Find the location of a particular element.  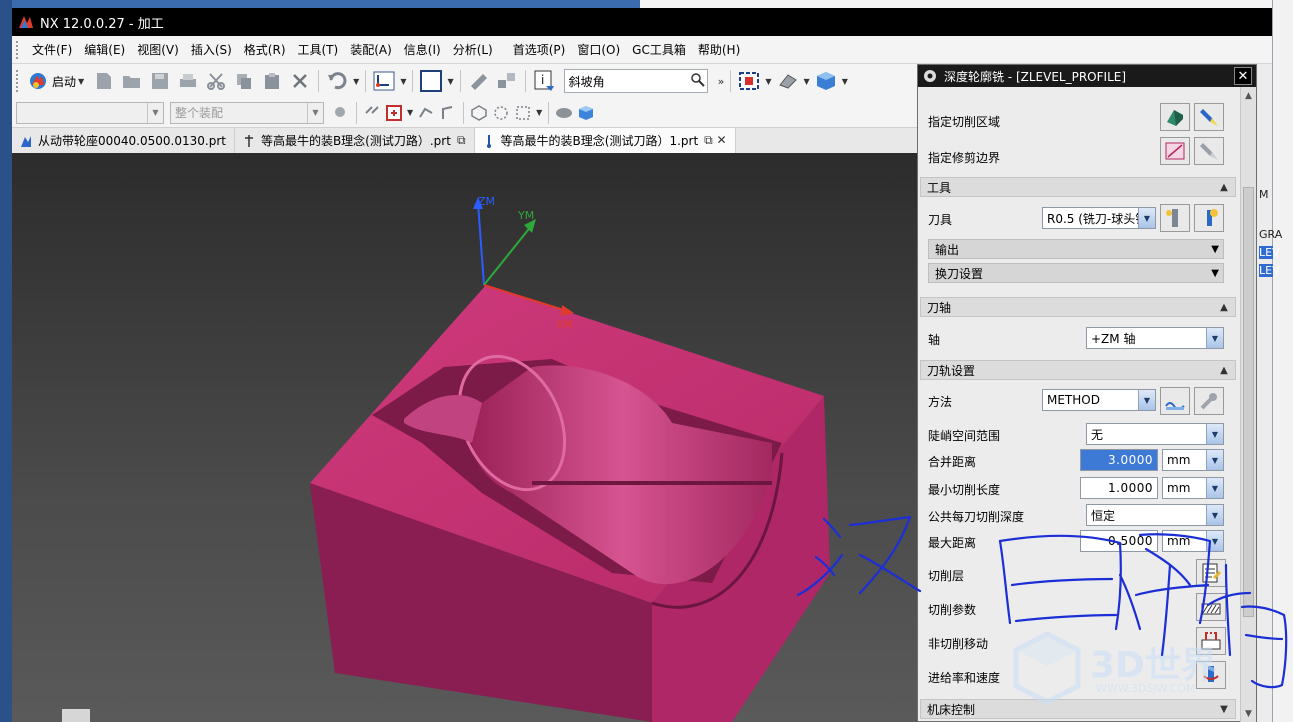

lasso-select-button is located at coordinates (501, 113).